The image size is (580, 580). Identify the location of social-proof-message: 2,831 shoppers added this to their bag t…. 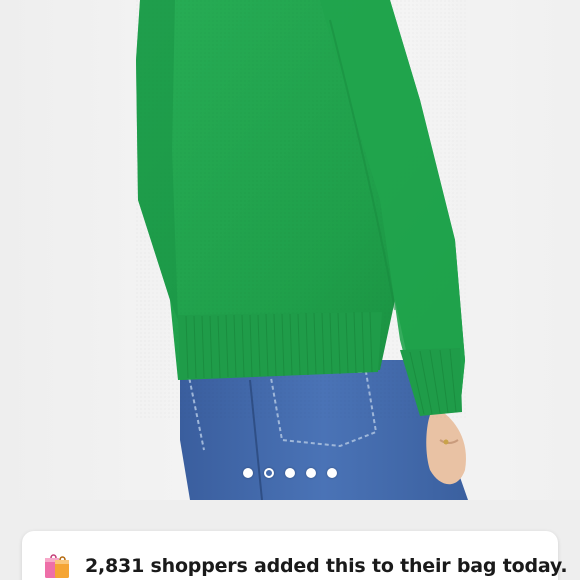
(326, 566).